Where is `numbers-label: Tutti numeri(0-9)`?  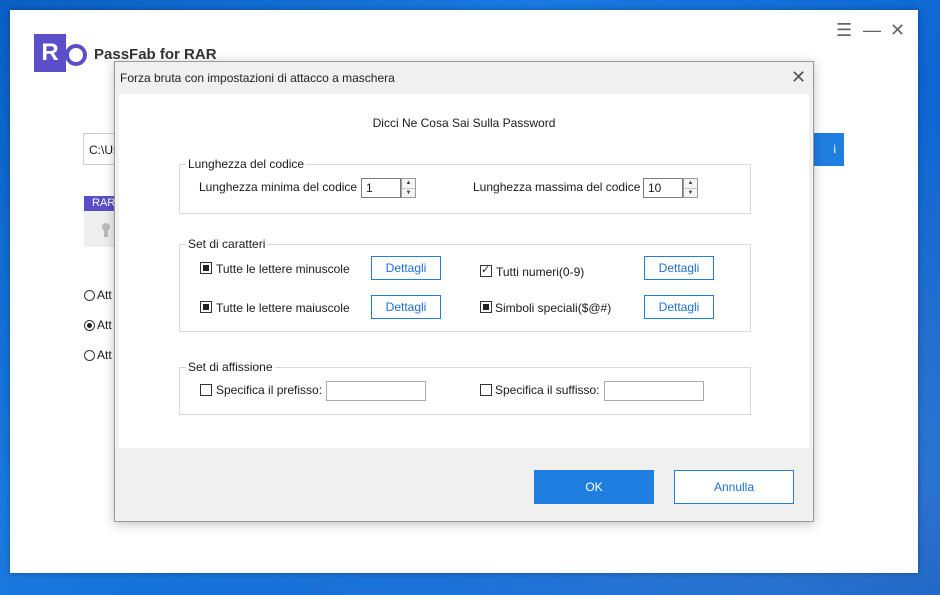
numbers-label: Tutti numeri(0-9) is located at coordinates (540, 272).